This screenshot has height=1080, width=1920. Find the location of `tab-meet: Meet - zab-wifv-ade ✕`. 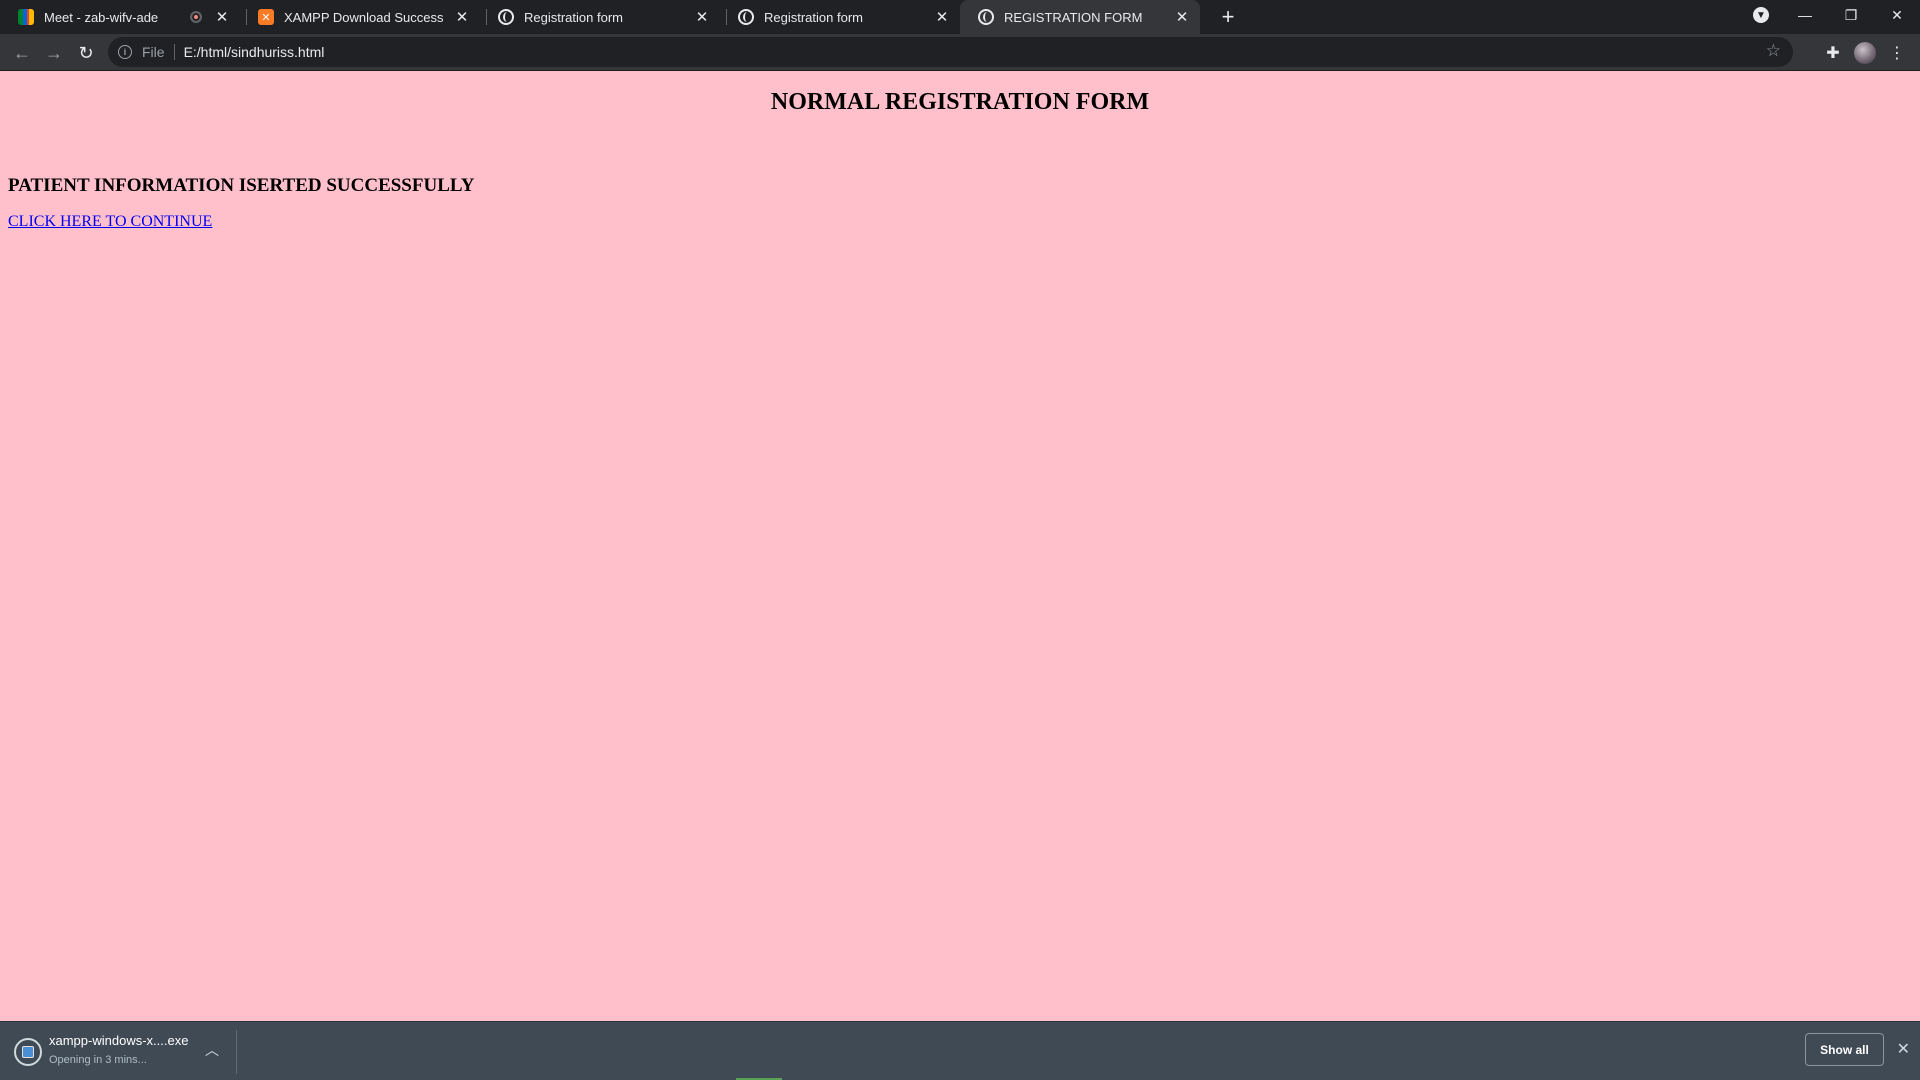

tab-meet: Meet - zab-wifv-ade ✕ is located at coordinates (120, 17).